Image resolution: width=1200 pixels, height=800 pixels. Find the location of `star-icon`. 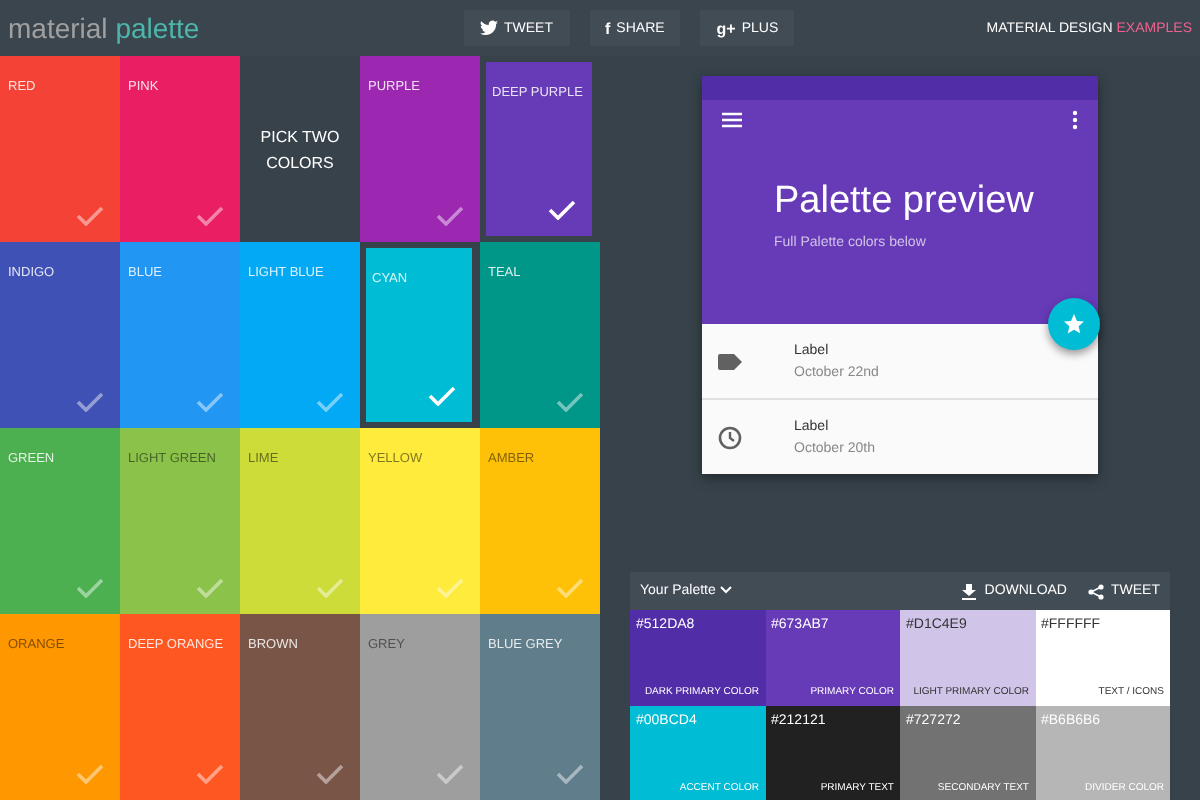

star-icon is located at coordinates (1074, 324).